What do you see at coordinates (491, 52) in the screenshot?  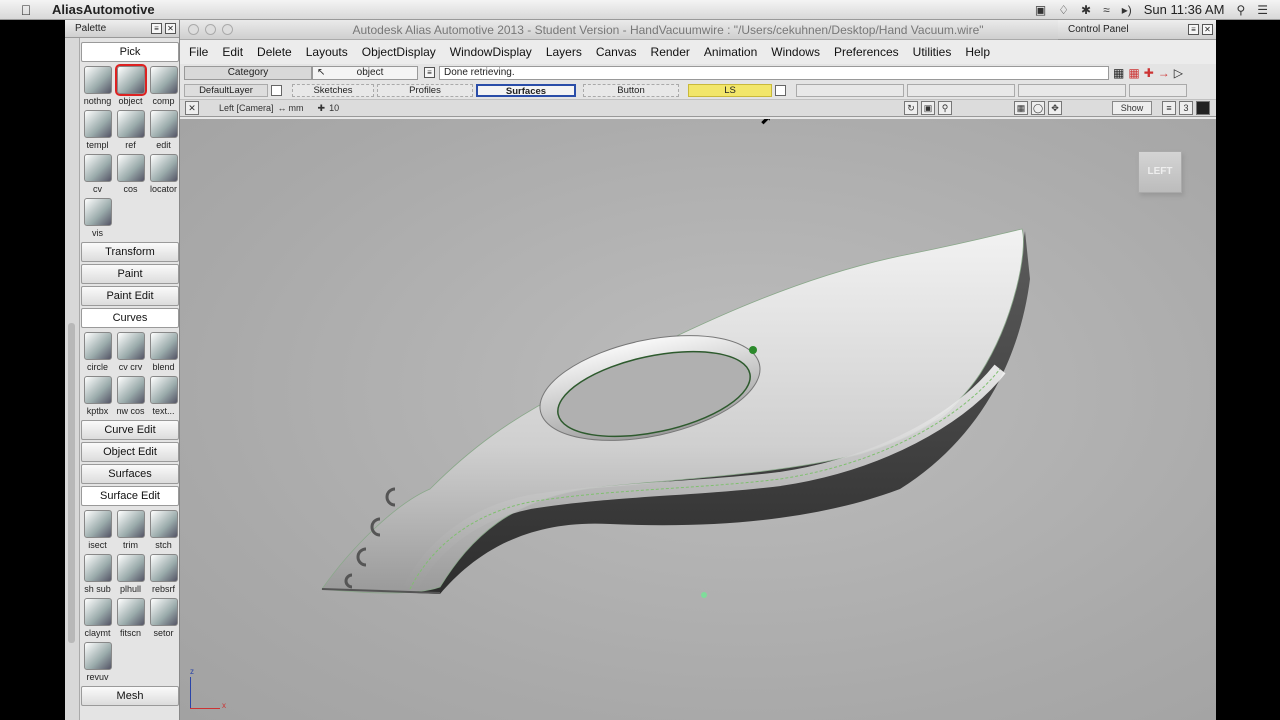 I see `menu-windowdisplay: WindowDisplay` at bounding box center [491, 52].